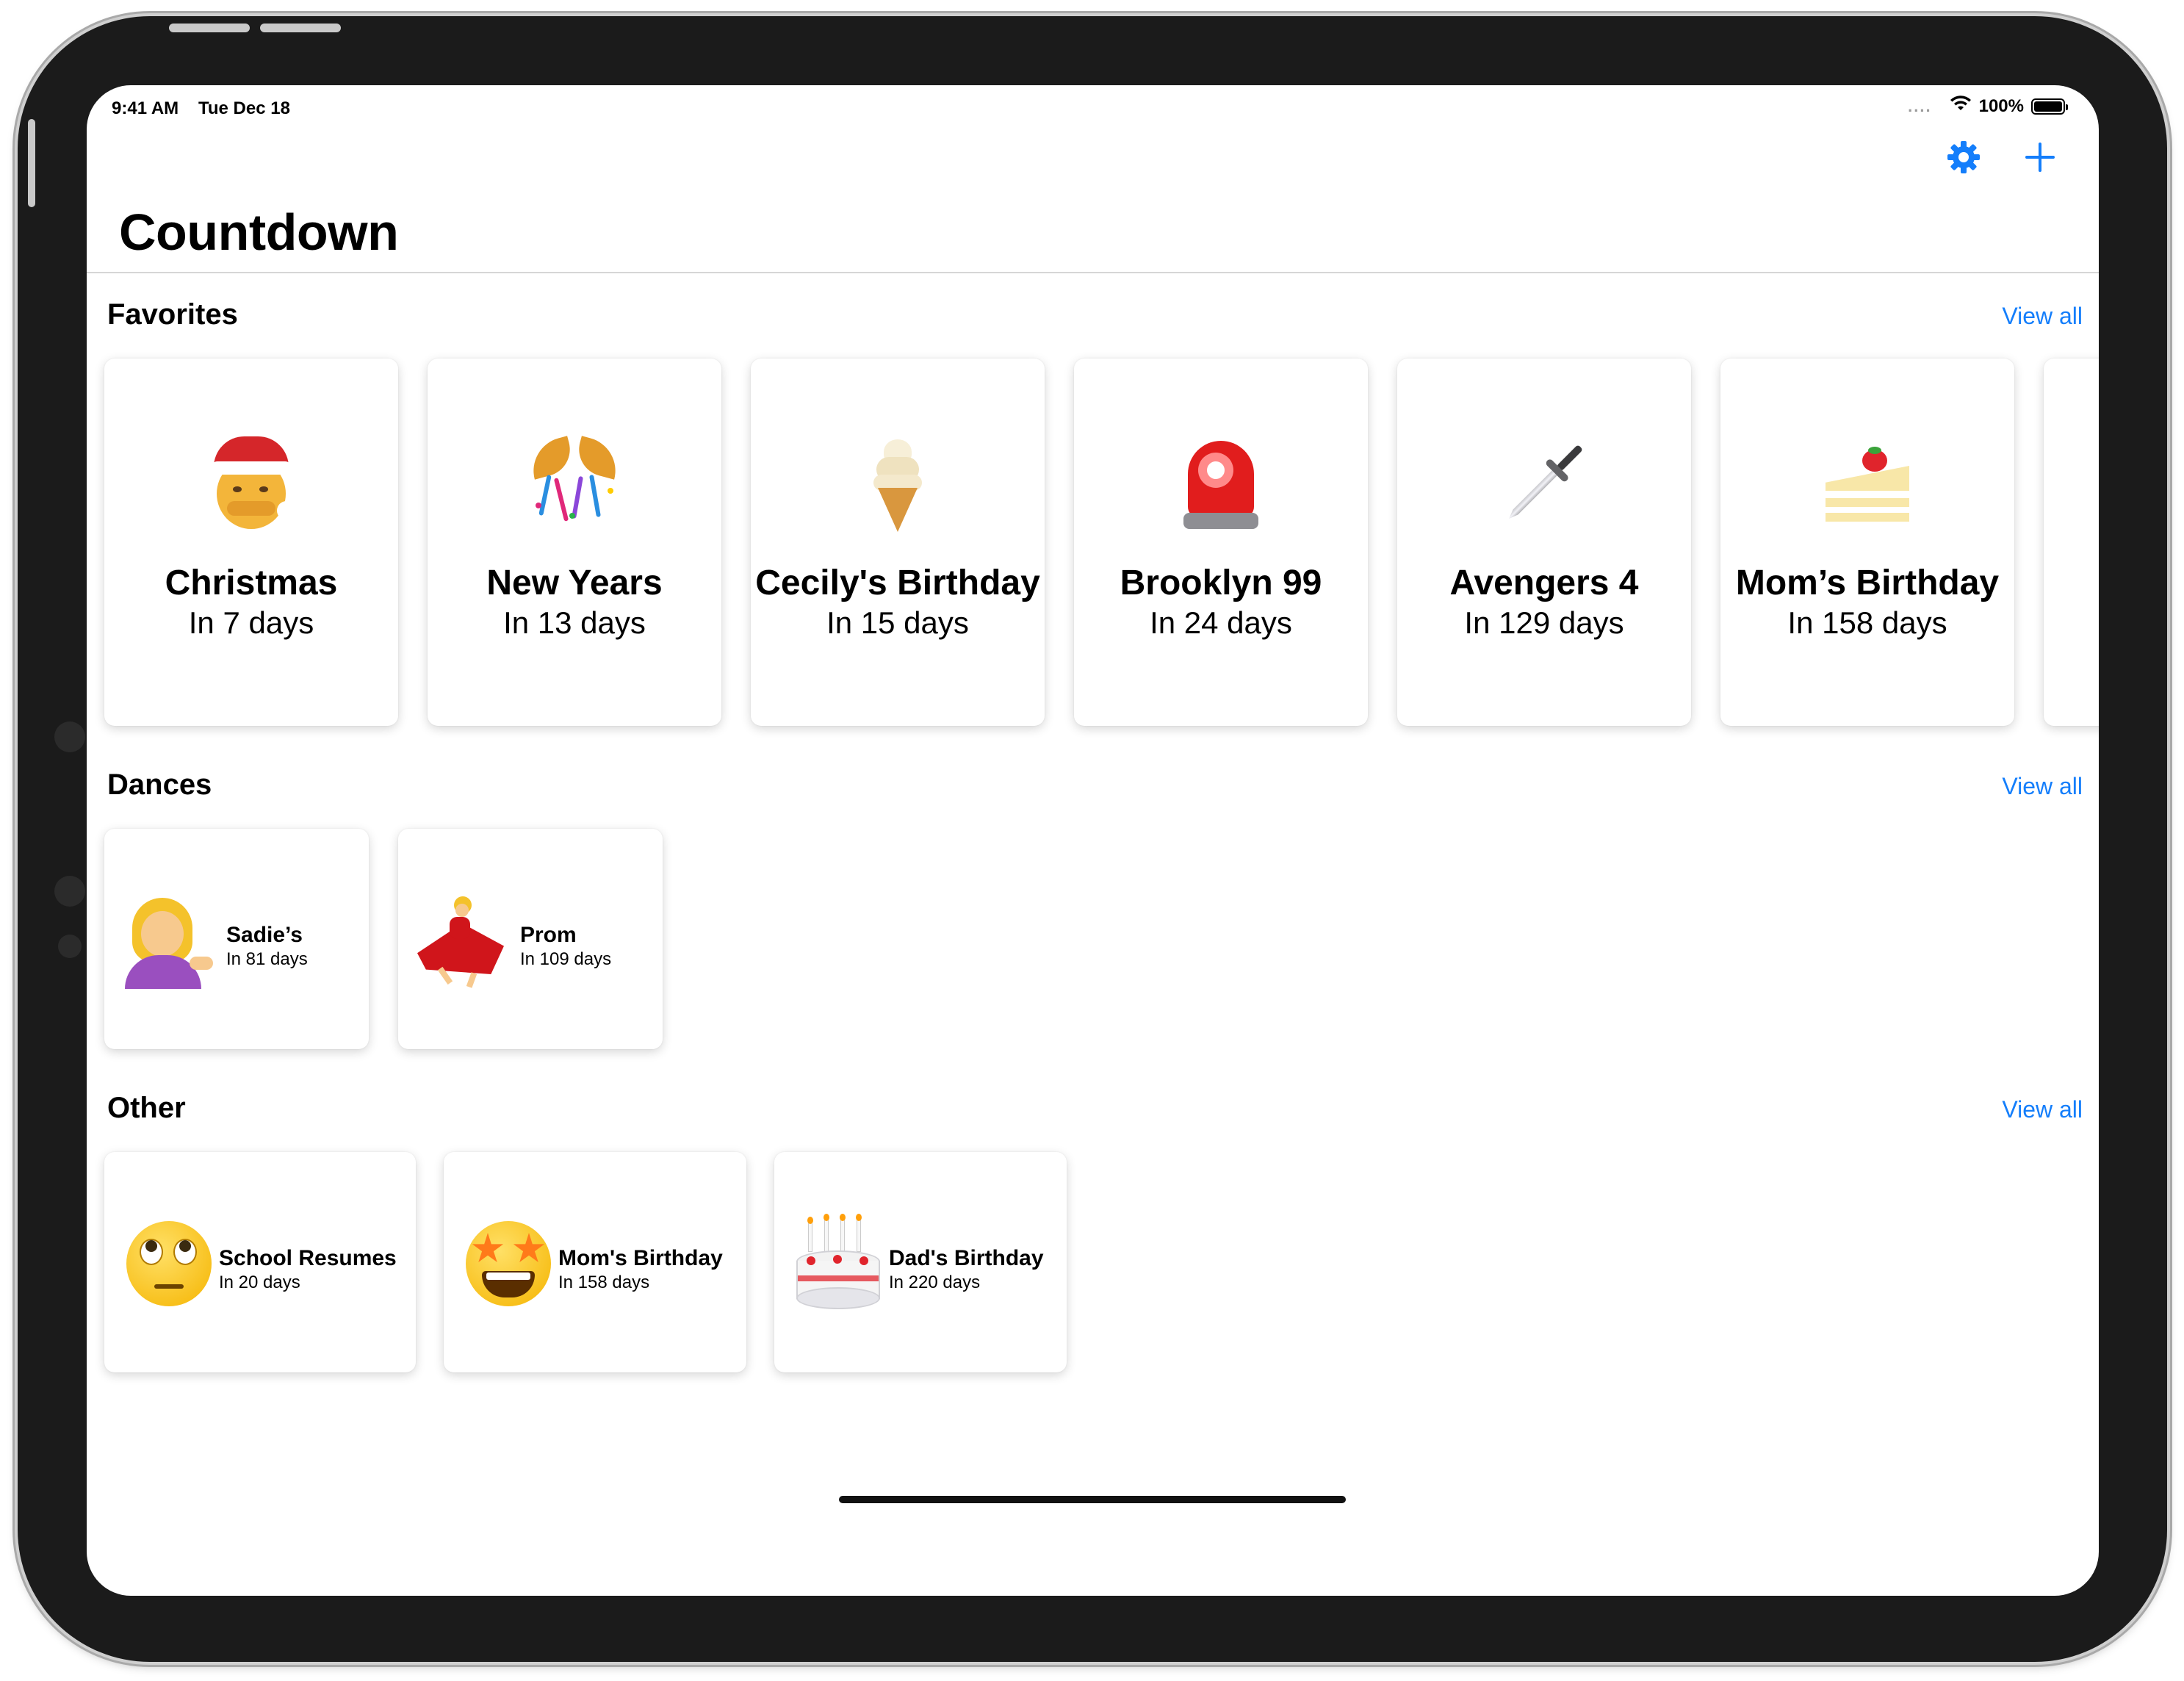 Image resolution: width=2184 pixels, height=1681 pixels. Describe the element at coordinates (898, 542) in the screenshot. I see `event-card-cecilys-birthday: Cecily's Birthday In 15 days` at that location.